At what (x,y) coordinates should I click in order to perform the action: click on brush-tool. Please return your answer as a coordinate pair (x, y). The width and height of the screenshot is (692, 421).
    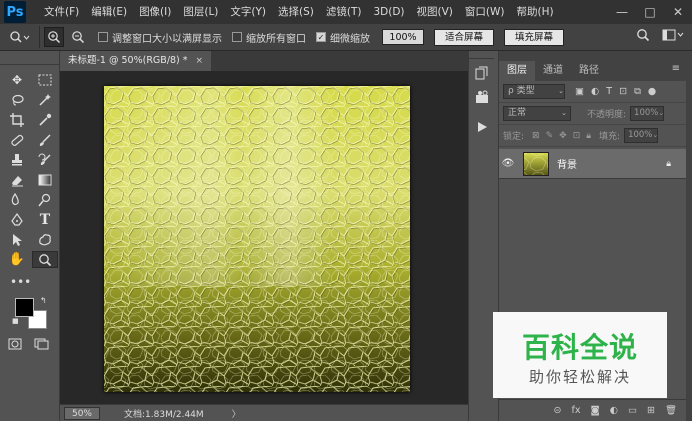
    Looking at the image, I should click on (45, 139).